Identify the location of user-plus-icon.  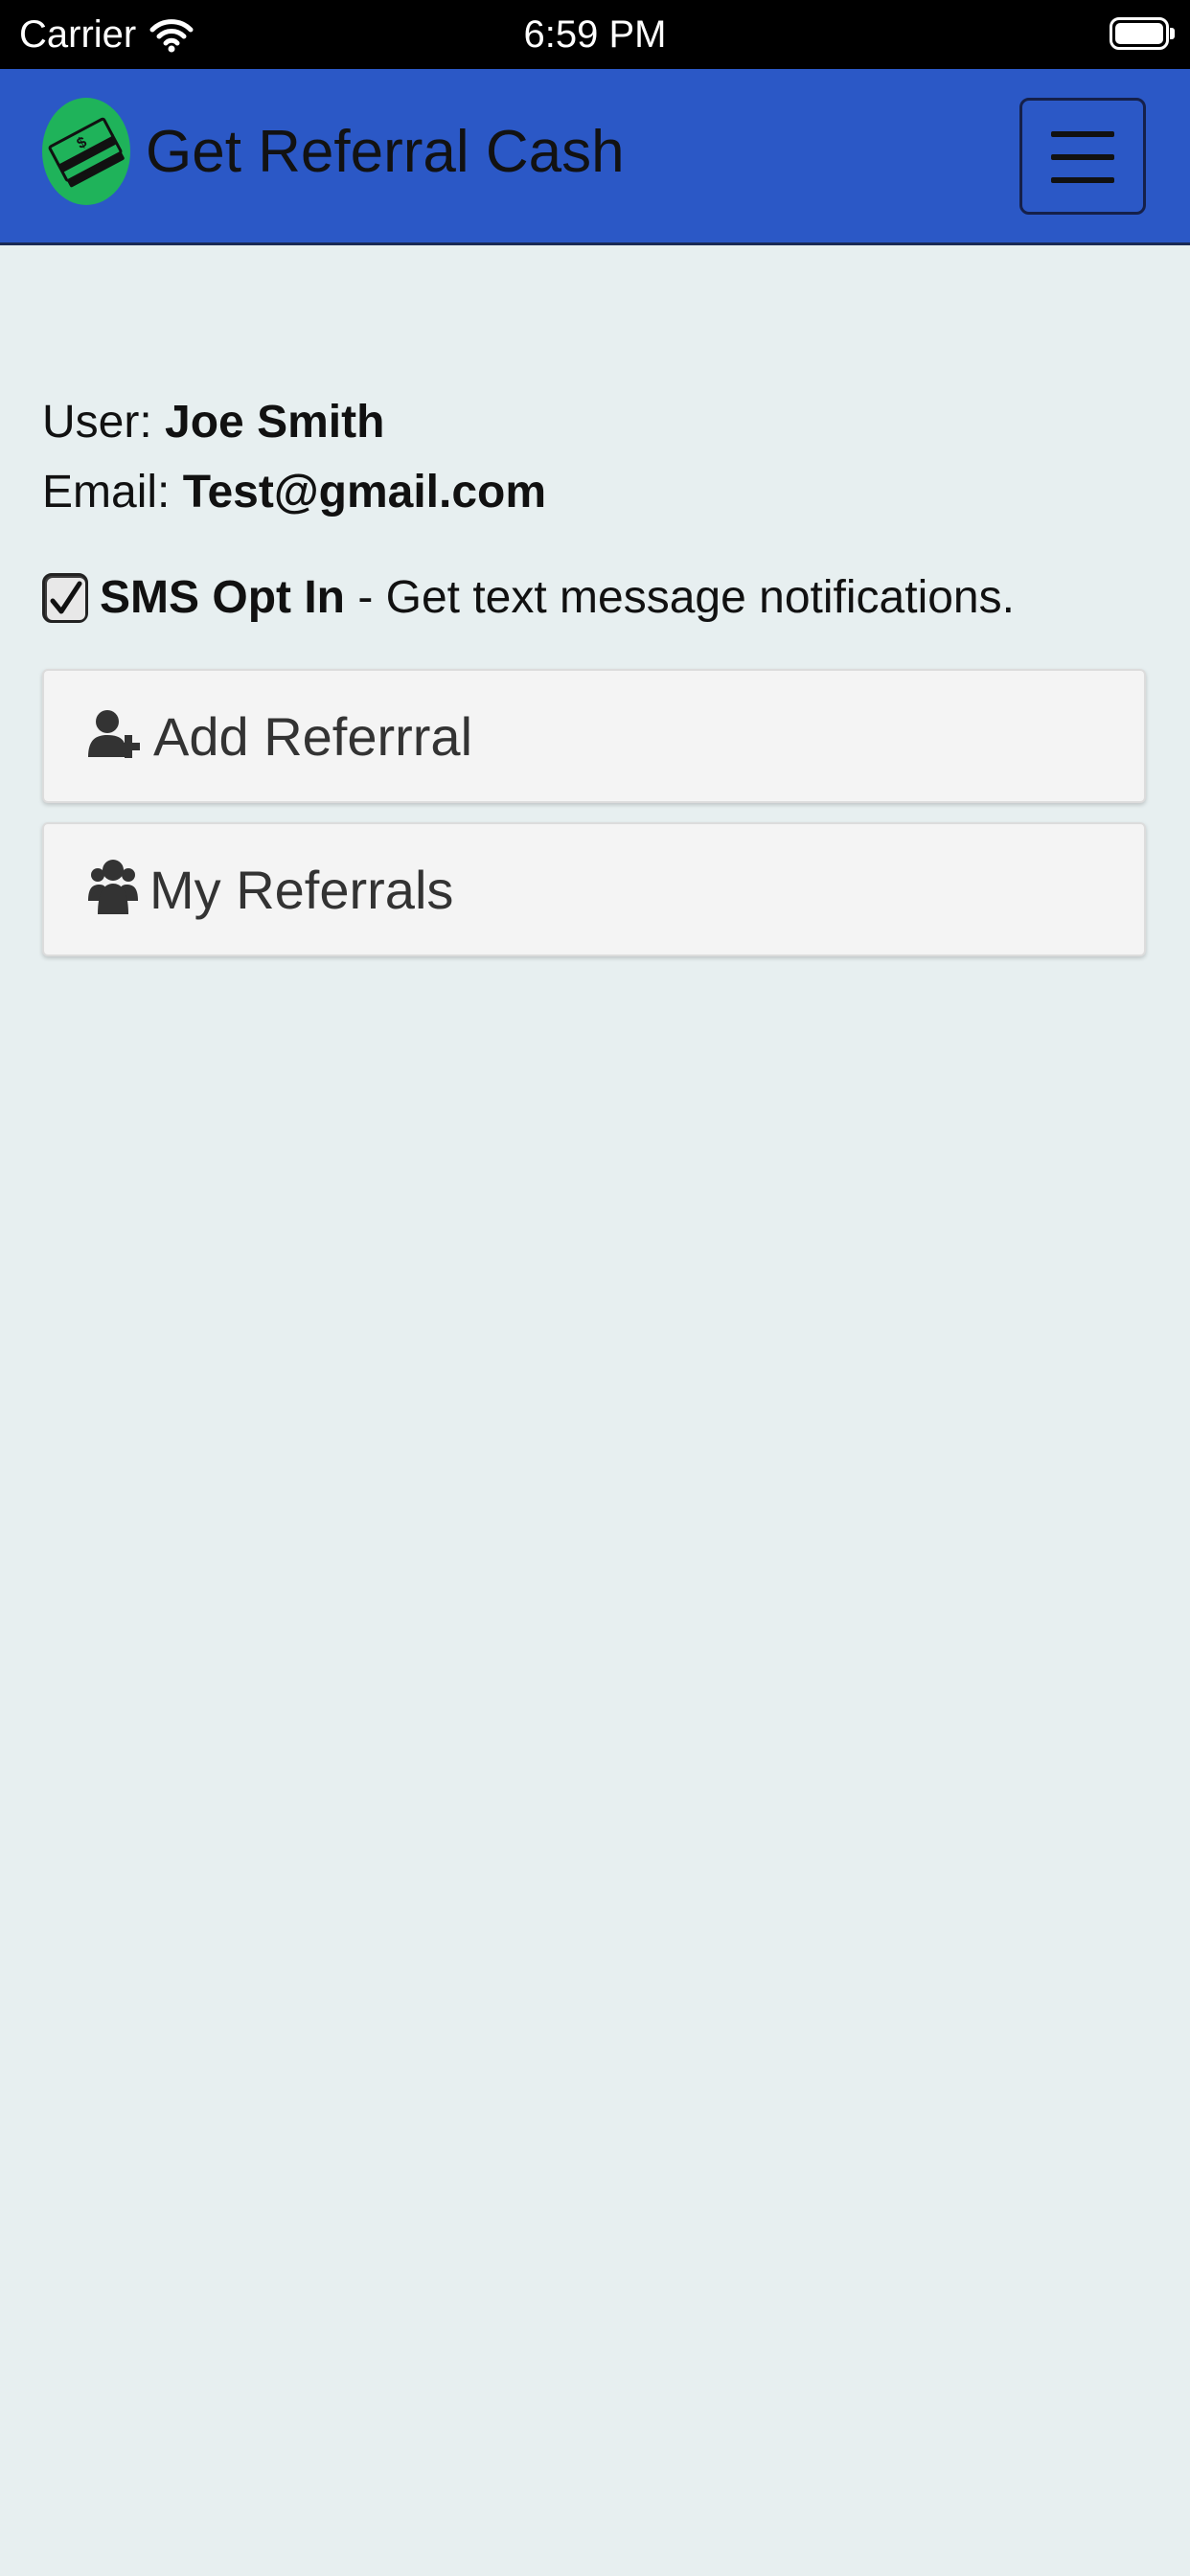
(115, 736).